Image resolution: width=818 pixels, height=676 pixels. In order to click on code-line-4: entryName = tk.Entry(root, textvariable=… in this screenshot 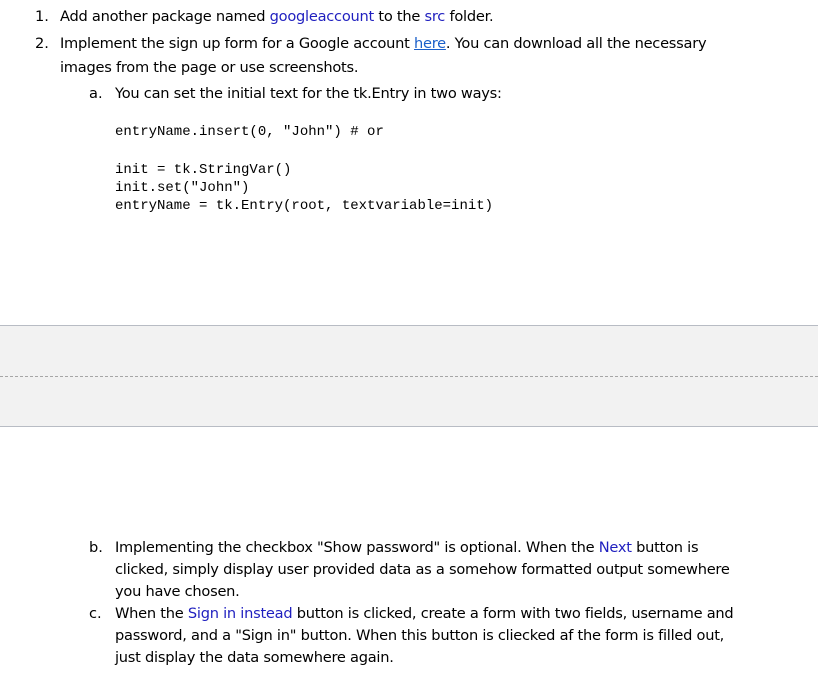, I will do `click(304, 206)`.